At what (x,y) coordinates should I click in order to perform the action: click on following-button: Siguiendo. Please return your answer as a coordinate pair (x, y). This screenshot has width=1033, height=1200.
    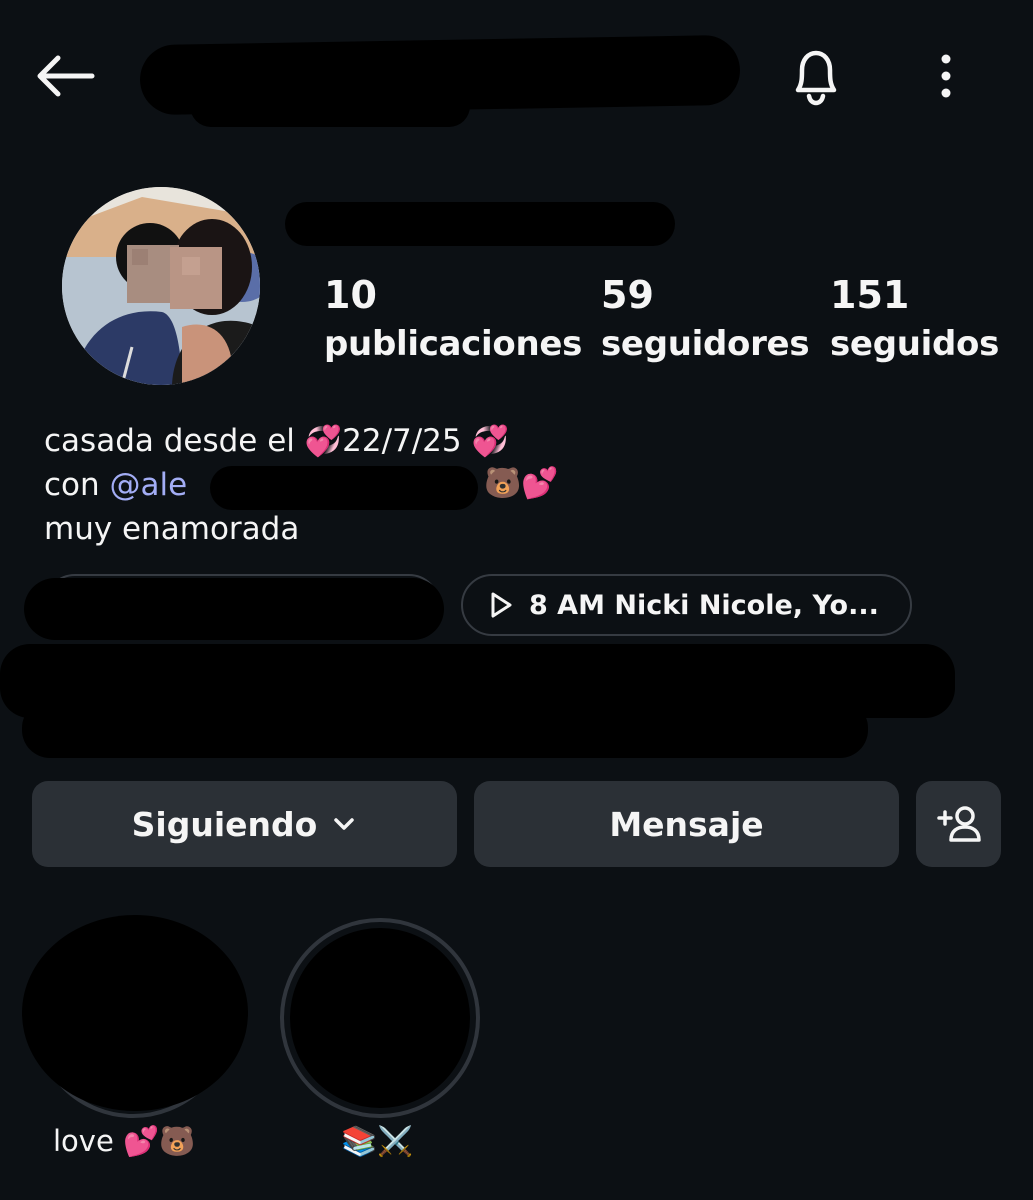
    Looking at the image, I should click on (244, 824).